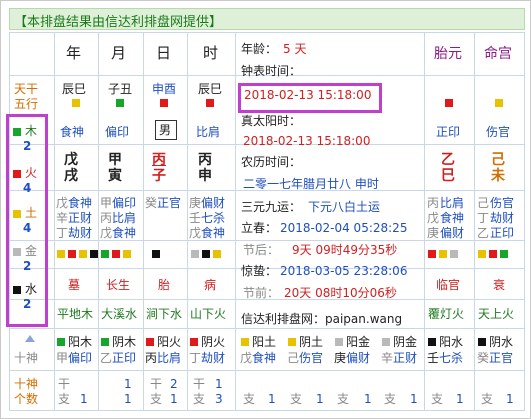 The image size is (531, 419). Describe the element at coordinates (27, 188) in the screenshot. I see `wuxing-1-count: 4` at that location.